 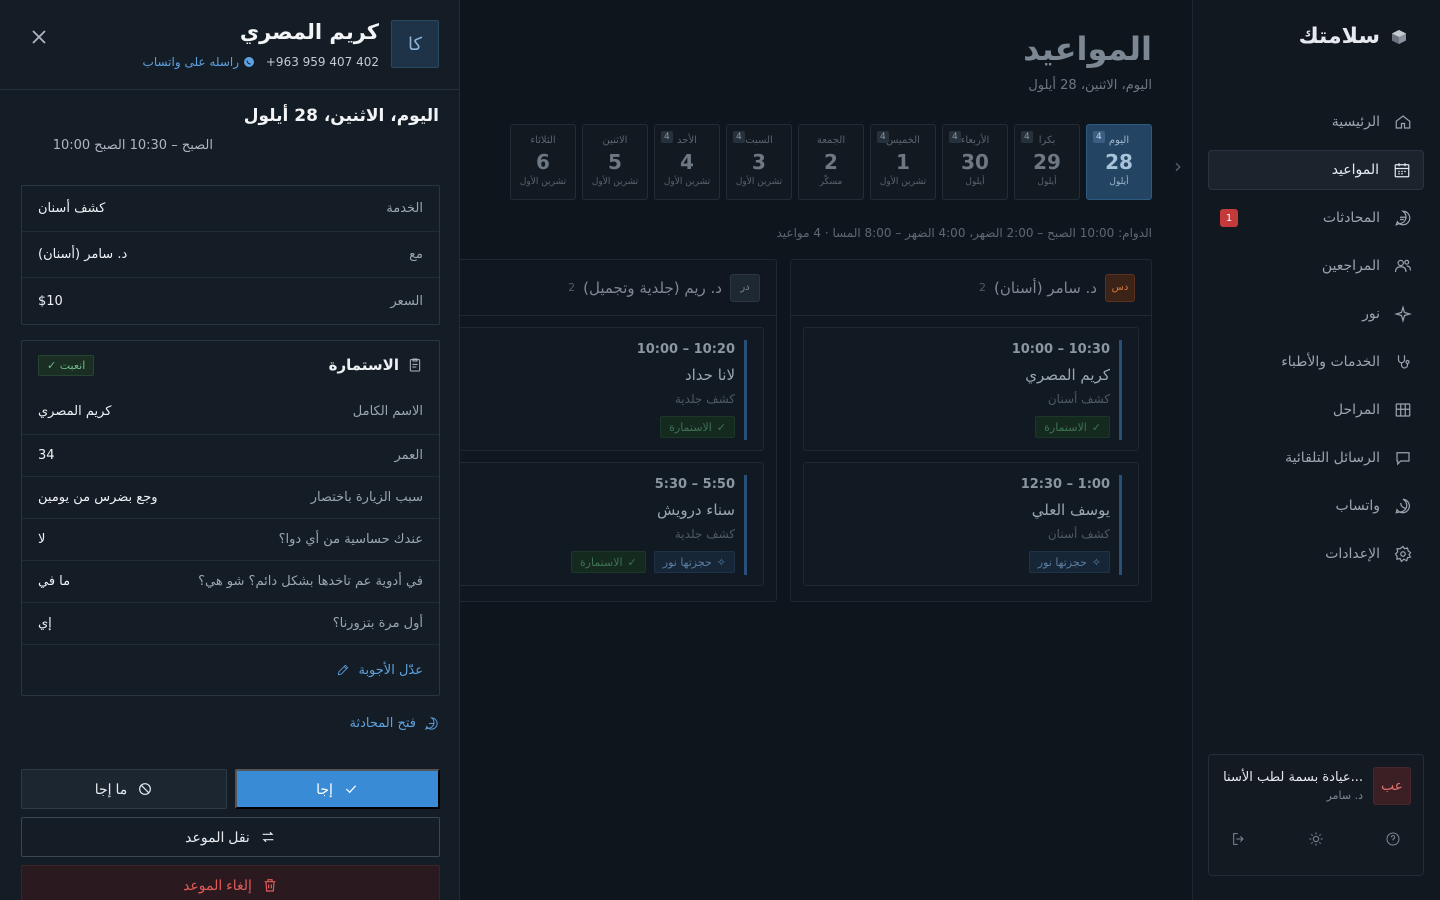 I want to click on sidebar-item-services: الخدمات والأطباء, so click(x=1316, y=362).